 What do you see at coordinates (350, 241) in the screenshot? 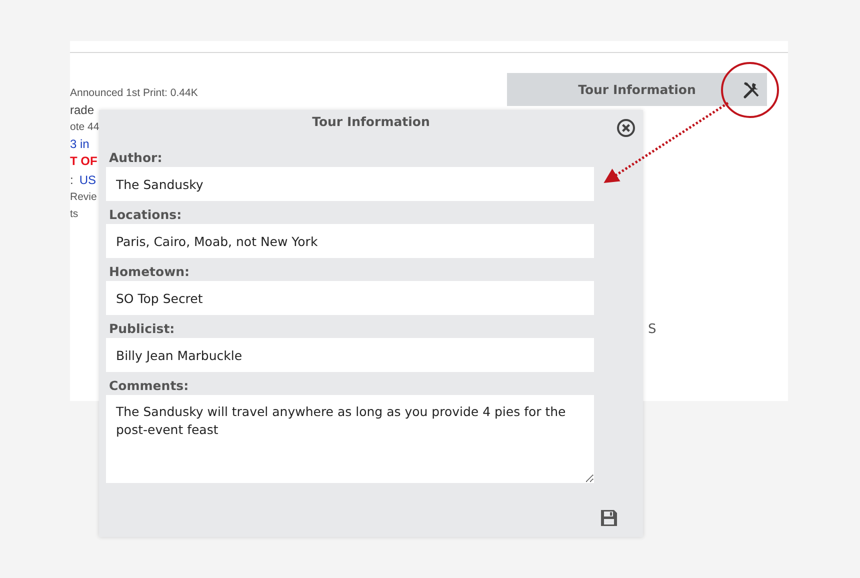
I see `input-field: Paris, Cairo, Moab, not New York` at bounding box center [350, 241].